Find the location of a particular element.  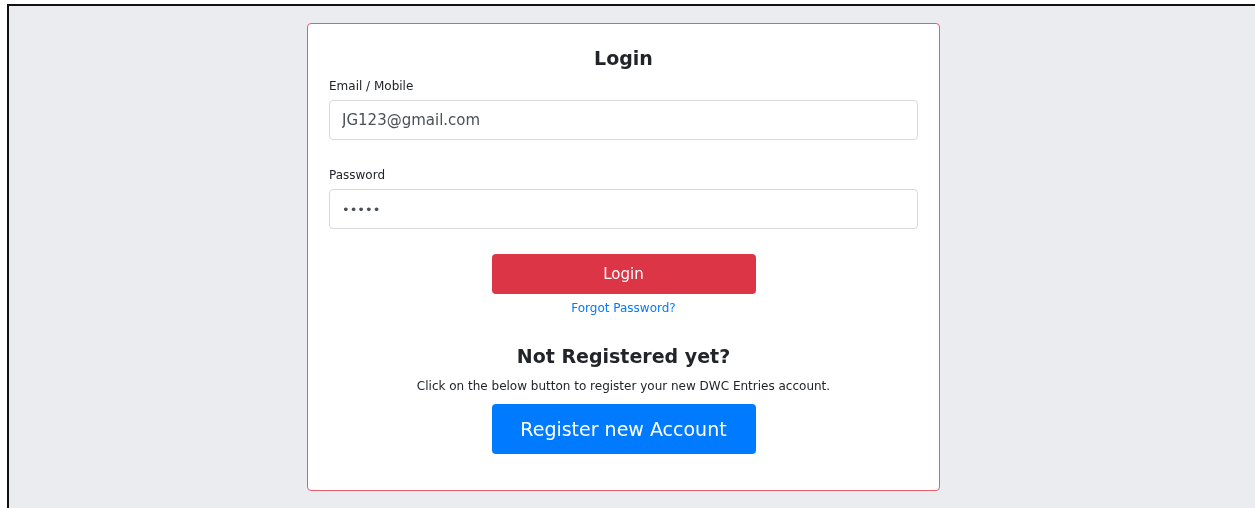

email-field: JG123@gmail.com is located at coordinates (623, 120).